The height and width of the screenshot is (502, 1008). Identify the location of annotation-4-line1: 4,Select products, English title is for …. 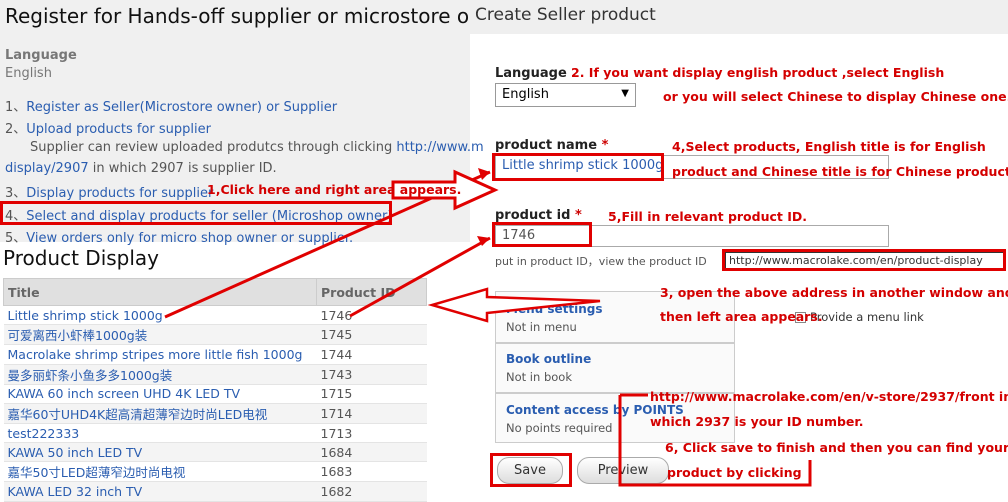
(829, 146).